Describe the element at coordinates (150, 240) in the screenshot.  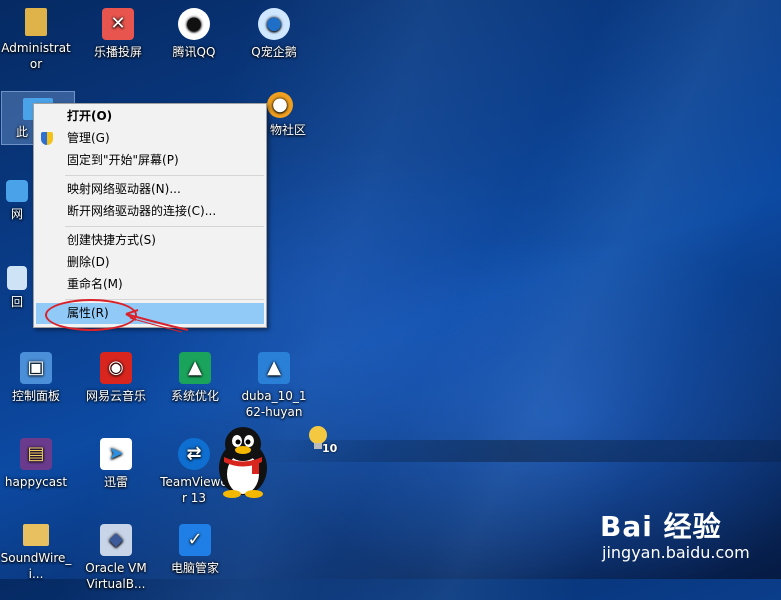
I see `menu-item-create-shortcut: 创建快捷方式(S)` at that location.